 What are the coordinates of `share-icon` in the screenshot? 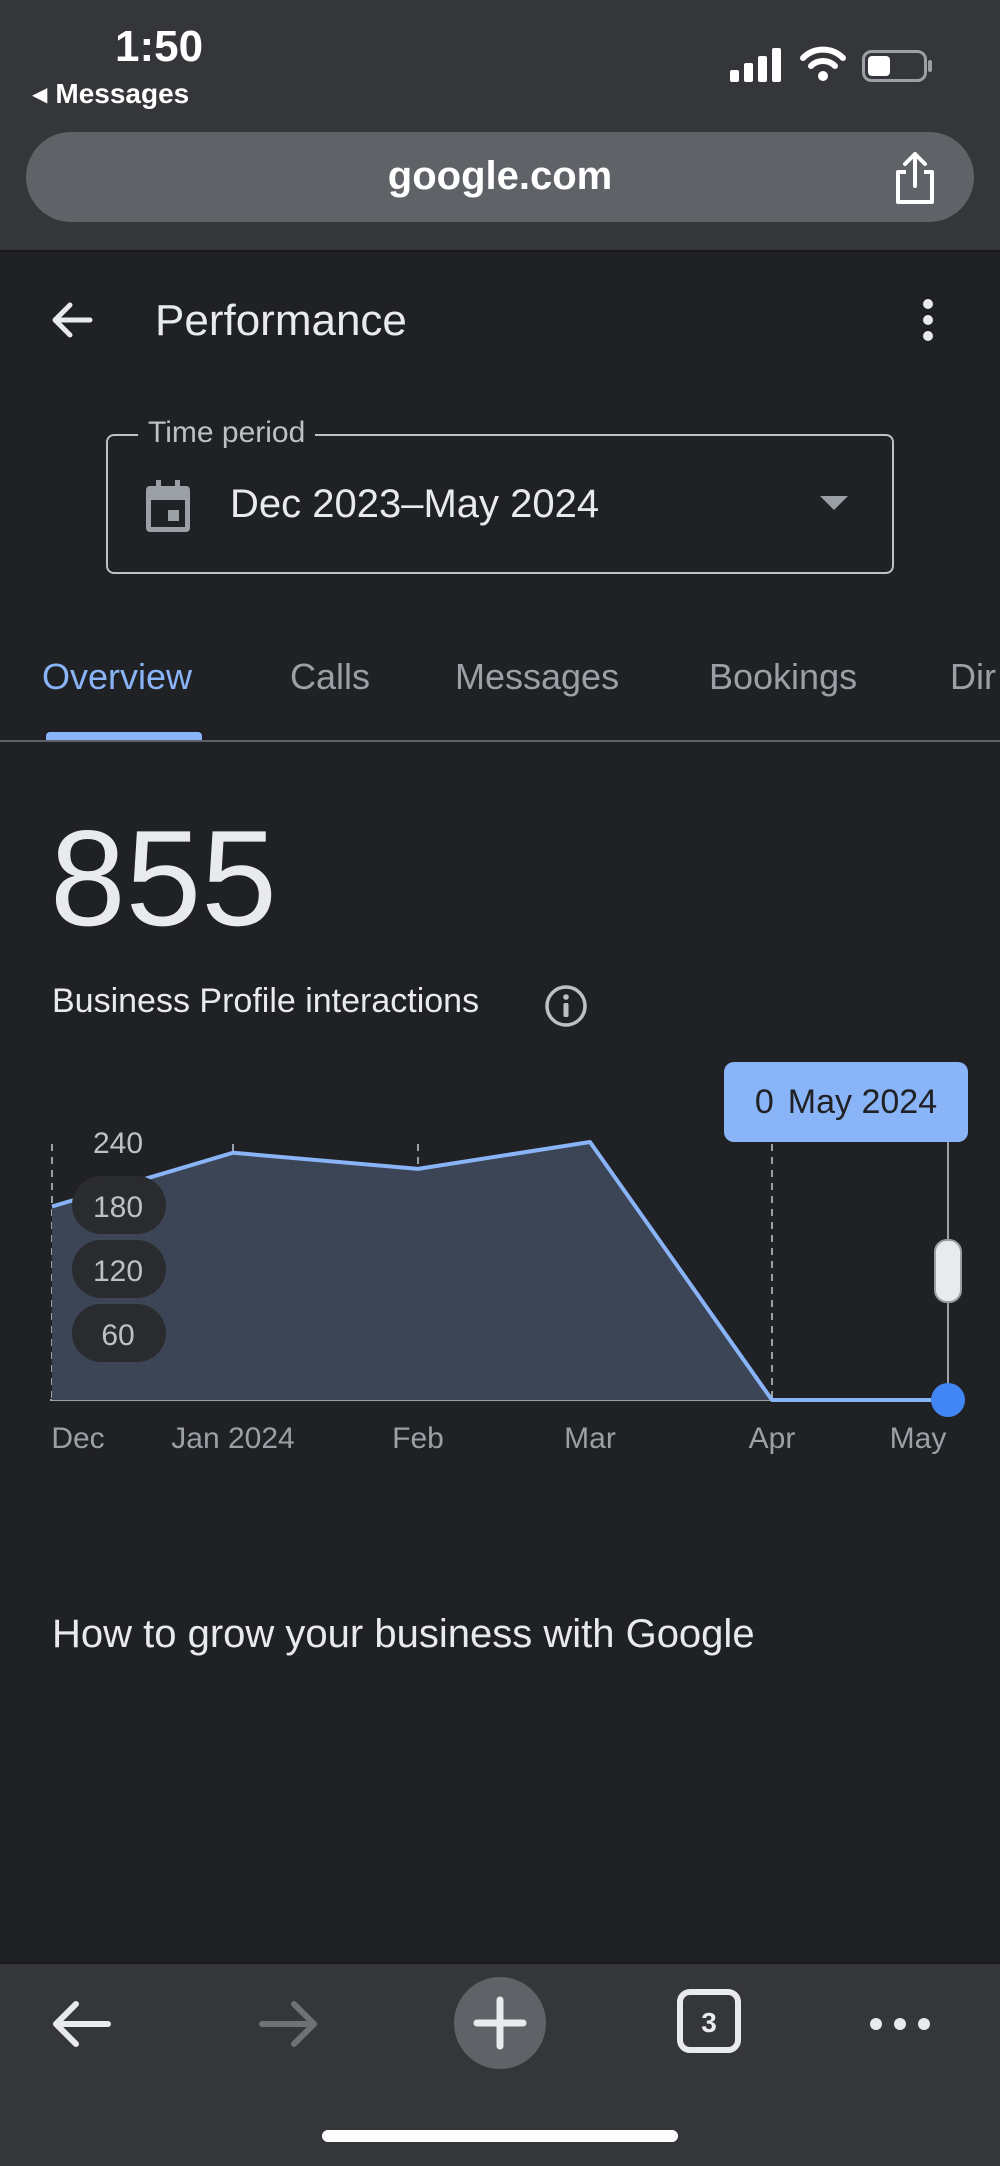 It's located at (915, 178).